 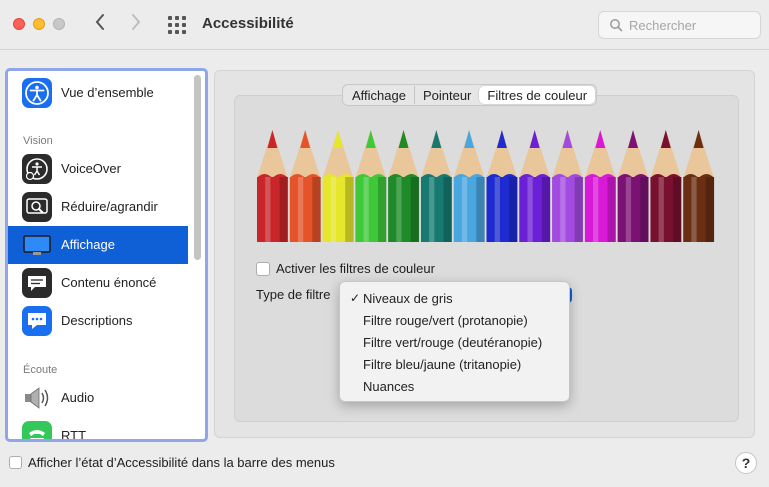 I want to click on menu-item-label: Niveaux de gris, so click(x=408, y=298).